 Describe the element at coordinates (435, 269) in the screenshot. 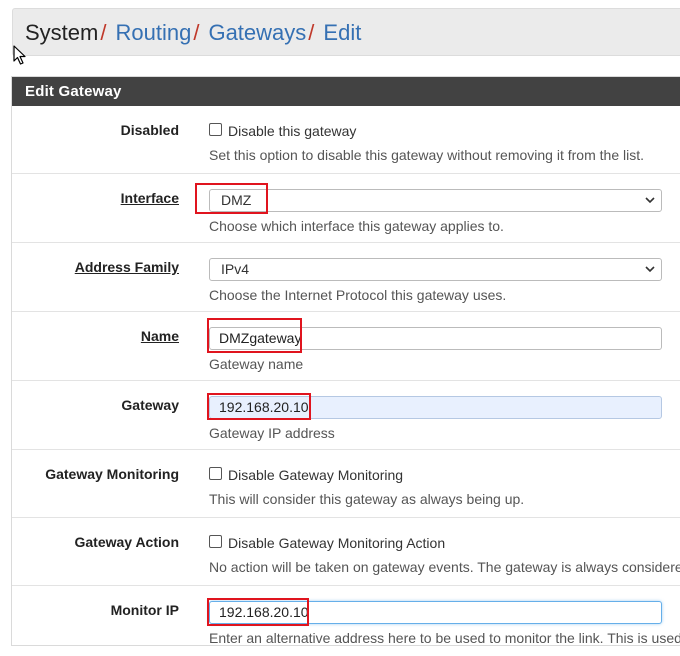

I see `address-family-select: IPv4` at that location.